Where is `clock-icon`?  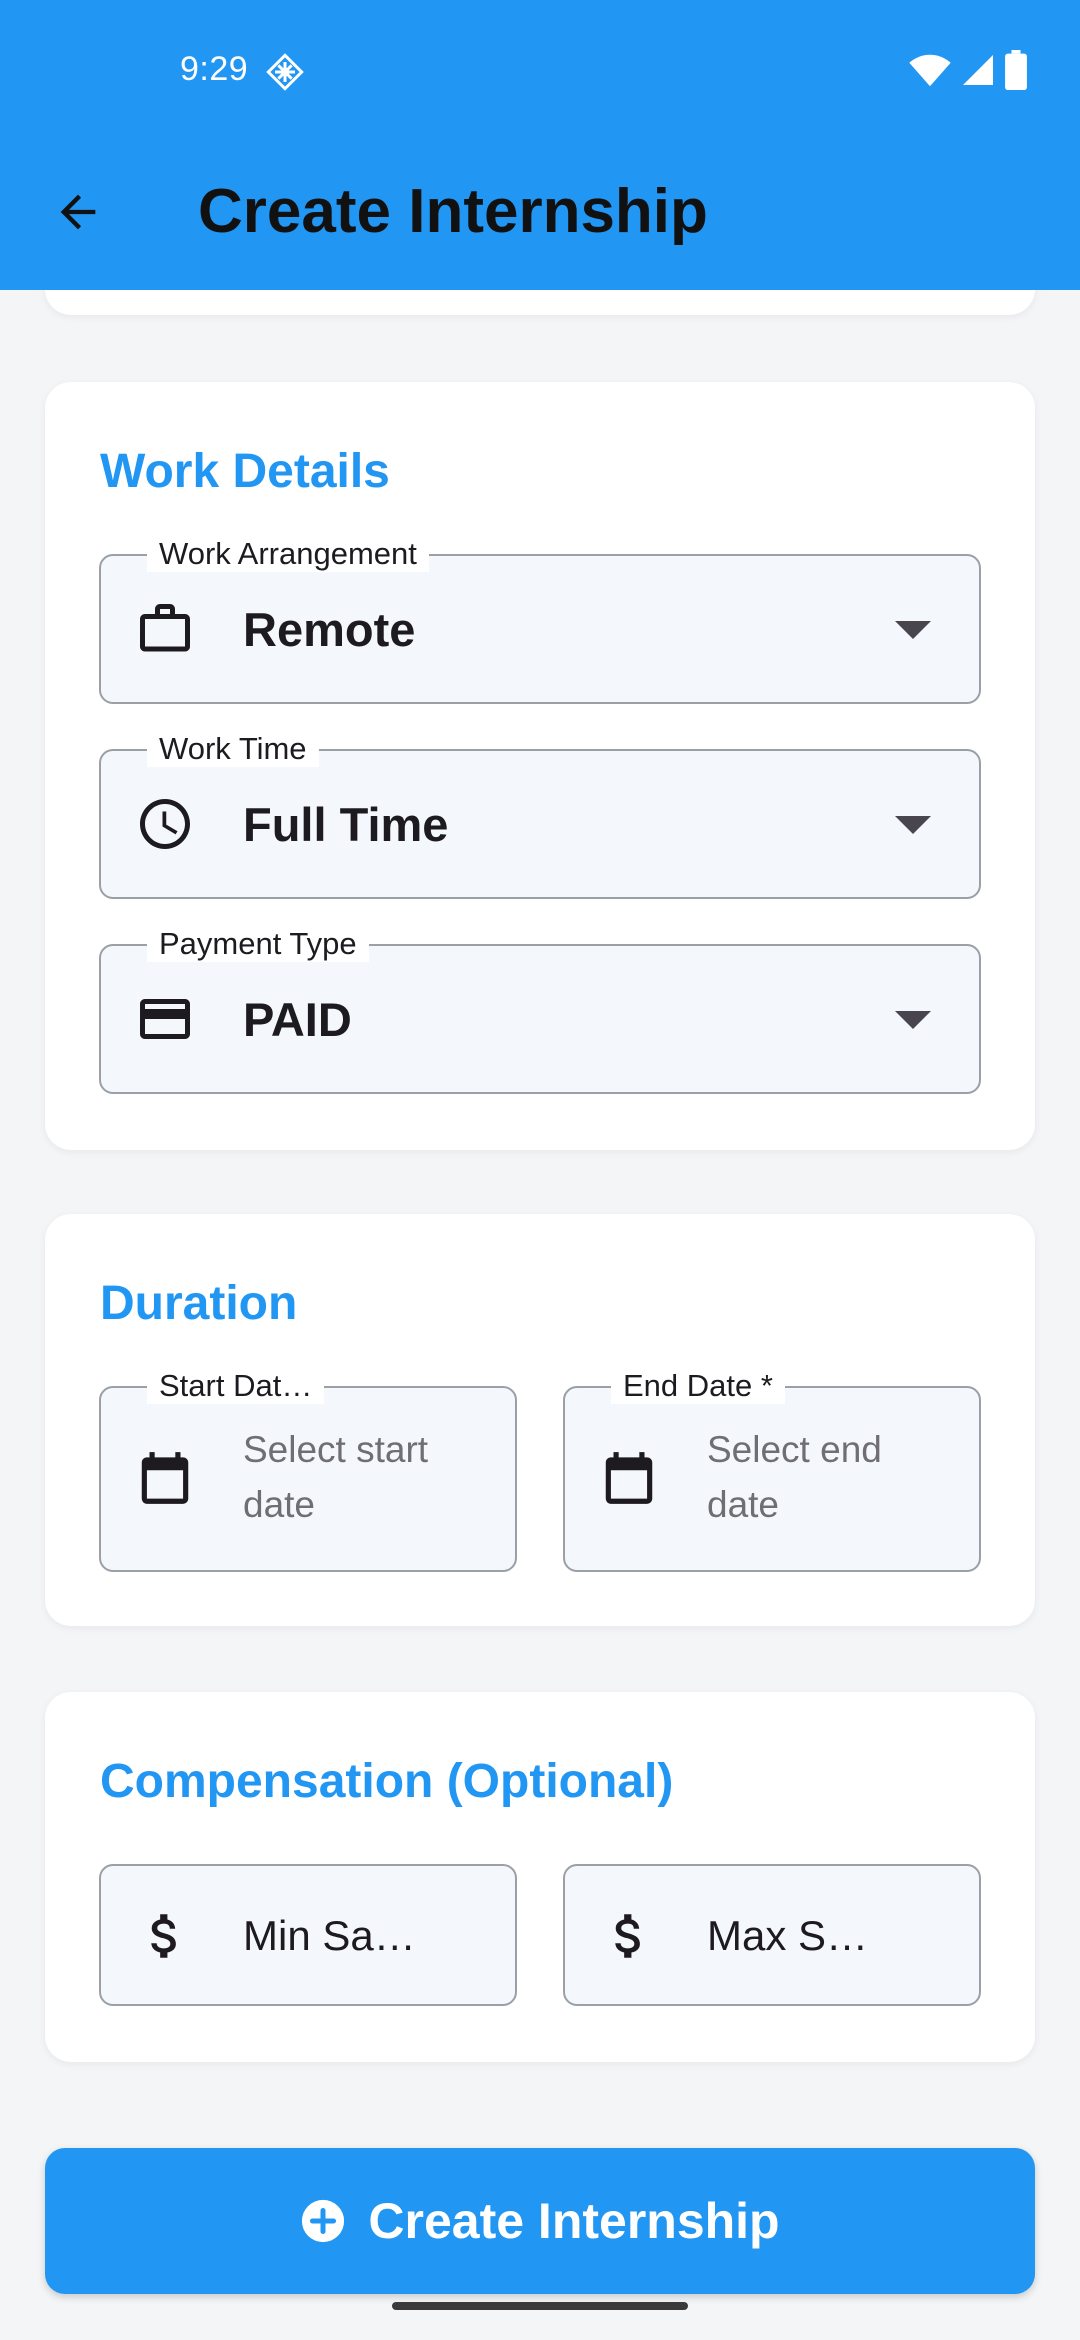 clock-icon is located at coordinates (165, 824).